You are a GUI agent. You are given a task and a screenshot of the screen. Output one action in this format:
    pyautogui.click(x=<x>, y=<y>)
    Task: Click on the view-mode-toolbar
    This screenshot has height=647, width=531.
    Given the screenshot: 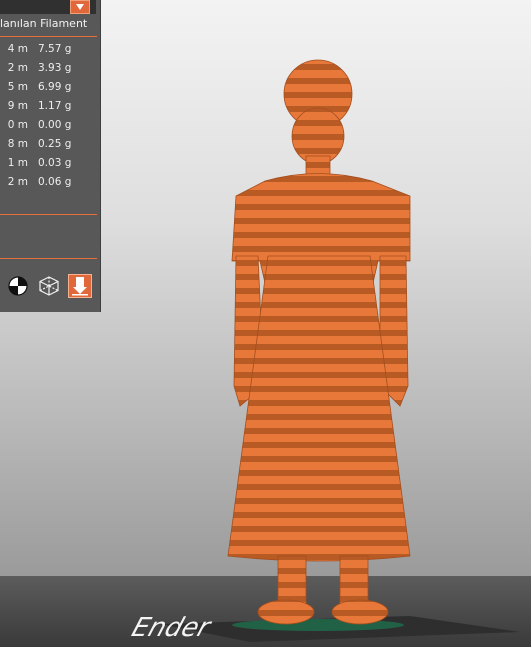 What is the action you would take?
    pyautogui.click(x=49, y=286)
    